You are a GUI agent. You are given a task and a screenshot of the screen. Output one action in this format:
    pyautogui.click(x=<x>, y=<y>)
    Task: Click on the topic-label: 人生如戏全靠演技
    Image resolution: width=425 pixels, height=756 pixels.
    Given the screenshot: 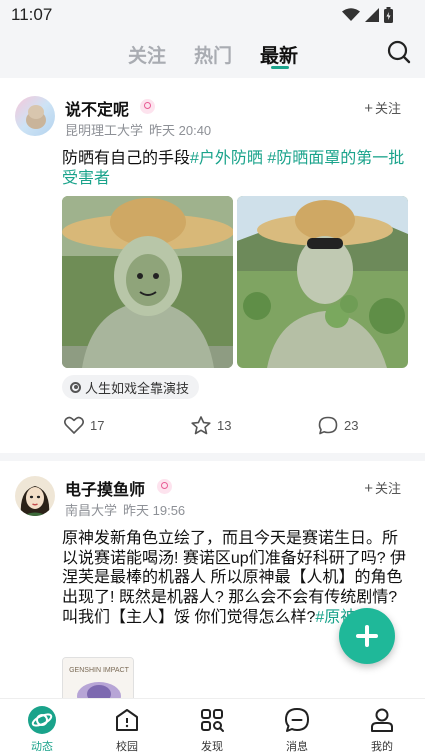 What is the action you would take?
    pyautogui.click(x=137, y=388)
    